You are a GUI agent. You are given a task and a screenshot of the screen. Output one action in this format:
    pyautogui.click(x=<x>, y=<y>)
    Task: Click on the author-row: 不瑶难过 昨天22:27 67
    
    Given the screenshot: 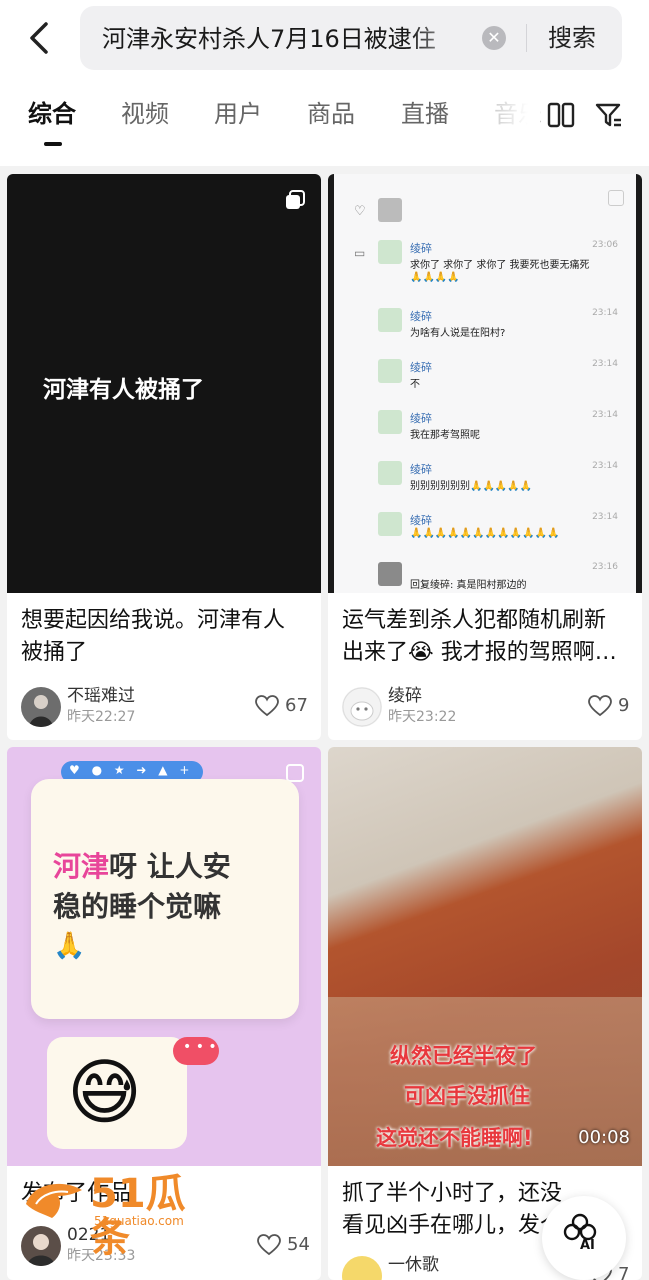 What is the action you would take?
    pyautogui.click(x=166, y=707)
    